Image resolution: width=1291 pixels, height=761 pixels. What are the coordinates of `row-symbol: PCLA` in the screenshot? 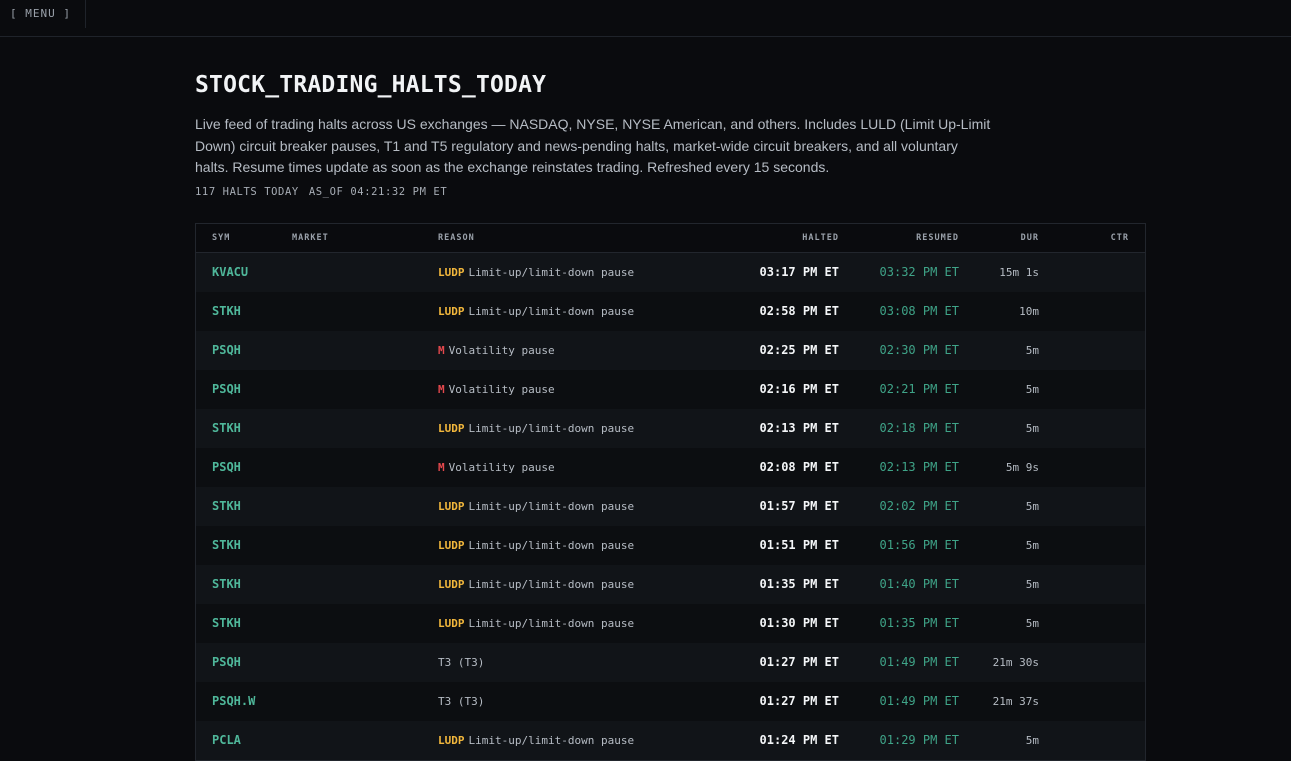 It's located at (226, 740).